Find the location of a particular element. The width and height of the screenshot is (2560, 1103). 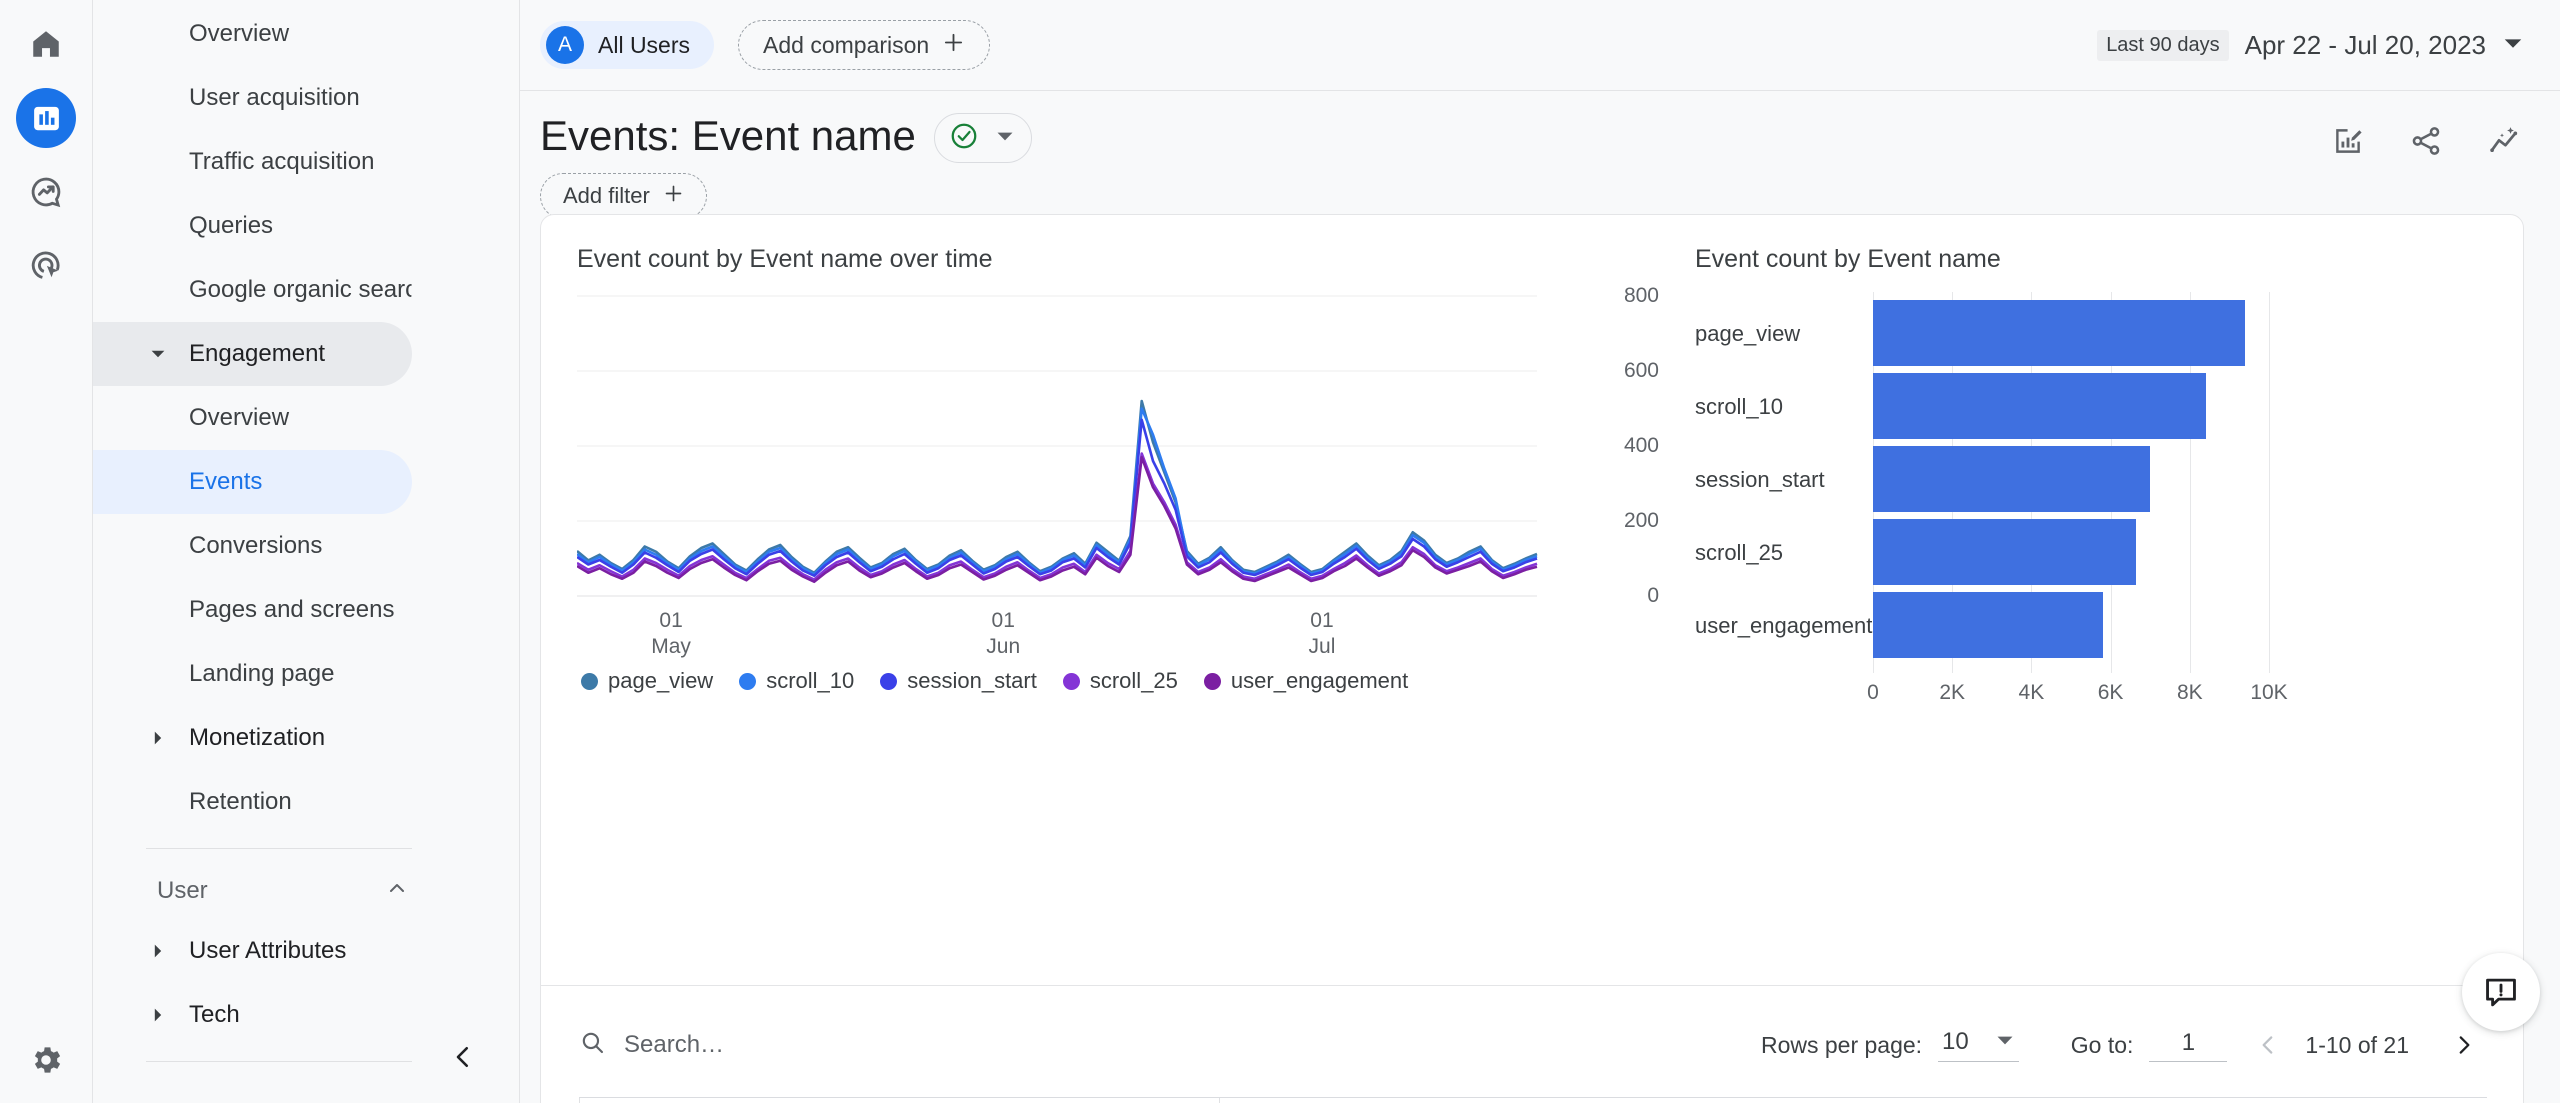

line-chart-xtick: 01 May is located at coordinates (671, 634).